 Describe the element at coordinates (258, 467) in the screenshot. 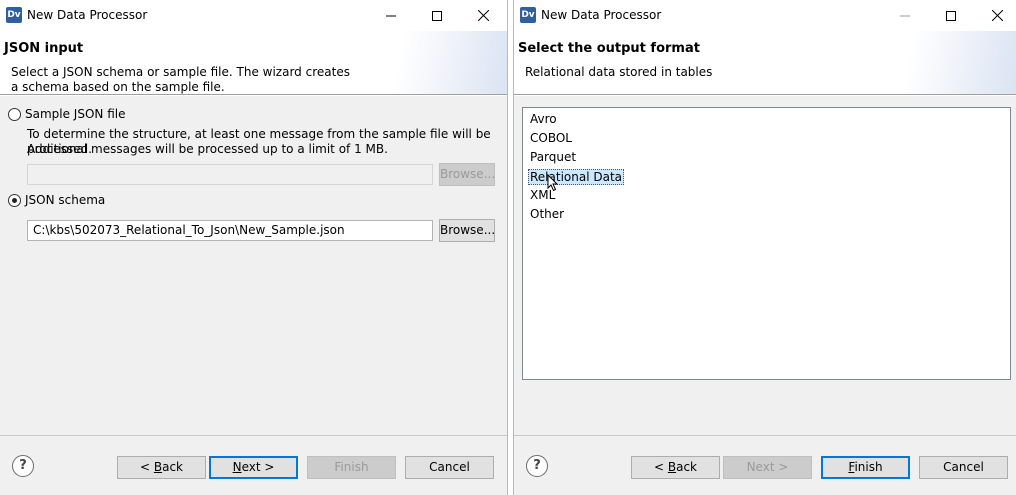

I see `next-rest: ext >` at that location.